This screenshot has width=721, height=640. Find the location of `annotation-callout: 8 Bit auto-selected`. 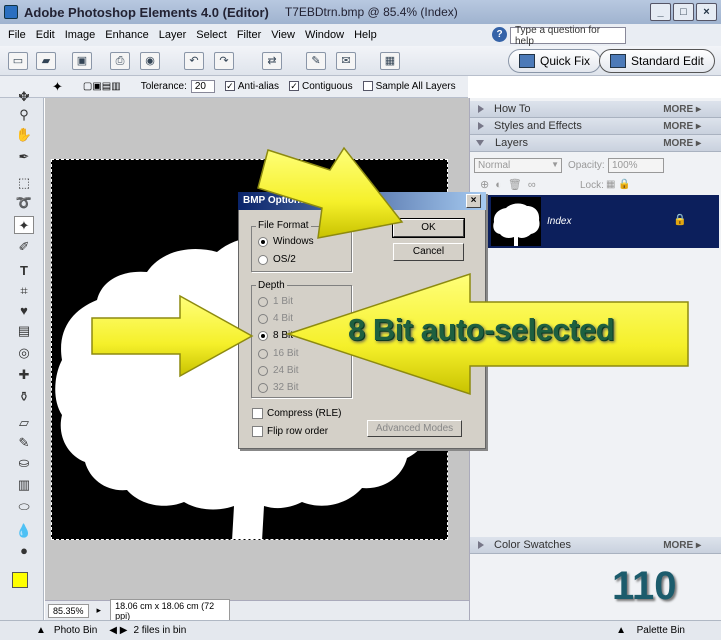

annotation-callout: 8 Bit auto-selected is located at coordinates (481, 329).